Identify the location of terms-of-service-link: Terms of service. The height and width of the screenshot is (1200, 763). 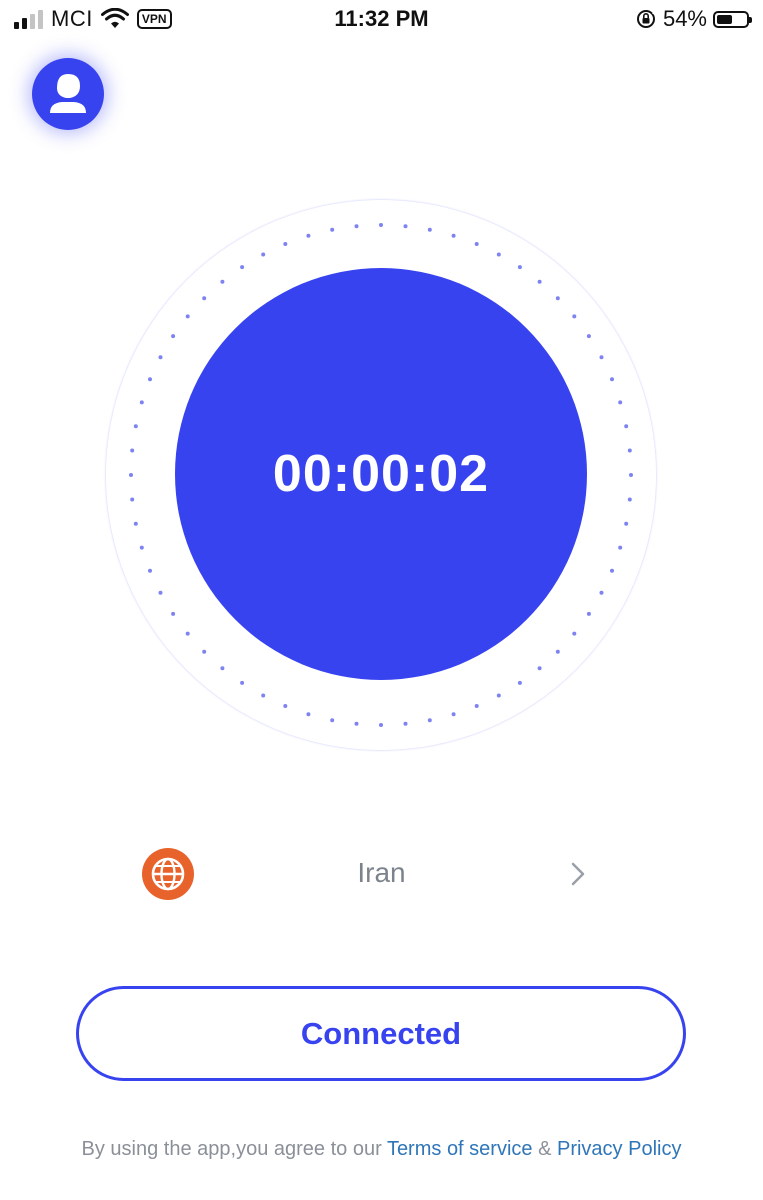
(460, 1149).